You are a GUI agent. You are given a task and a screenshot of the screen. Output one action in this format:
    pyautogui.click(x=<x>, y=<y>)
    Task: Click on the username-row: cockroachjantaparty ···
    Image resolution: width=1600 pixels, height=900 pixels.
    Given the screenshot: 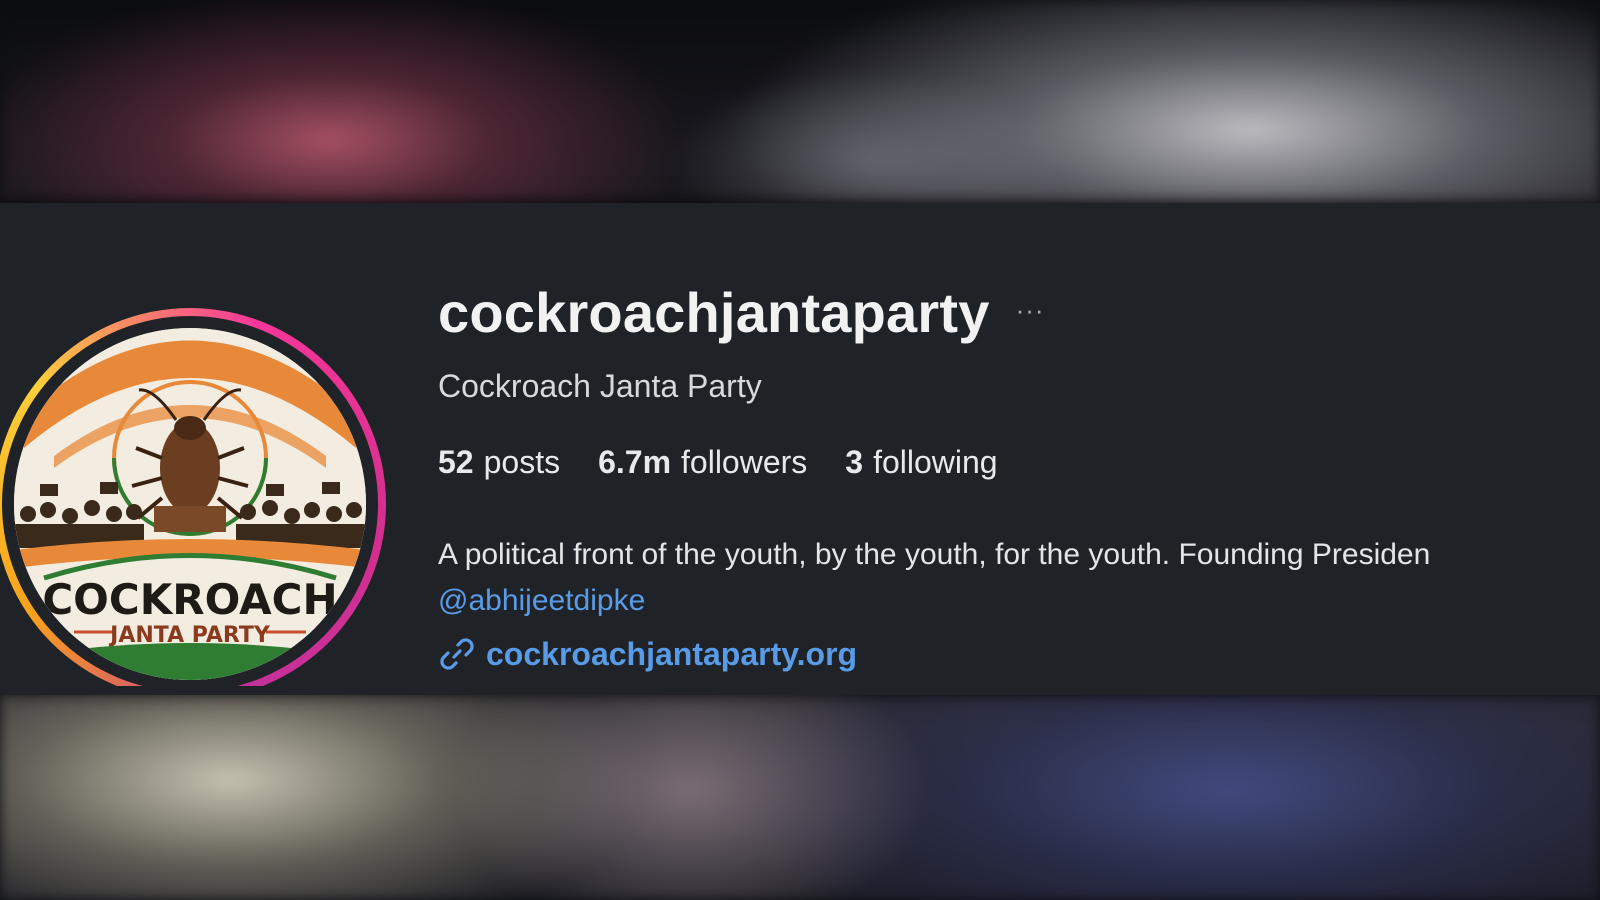 What is the action you would take?
    pyautogui.click(x=741, y=313)
    